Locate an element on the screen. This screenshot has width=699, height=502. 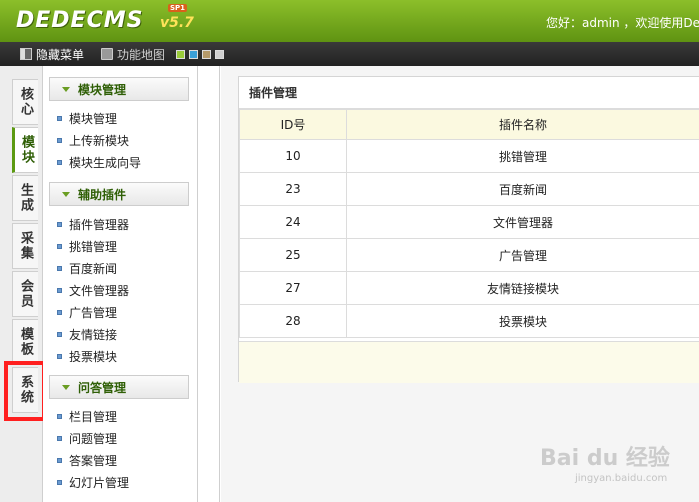
table-row: 23 百度新闻 is located at coordinates (469, 189).